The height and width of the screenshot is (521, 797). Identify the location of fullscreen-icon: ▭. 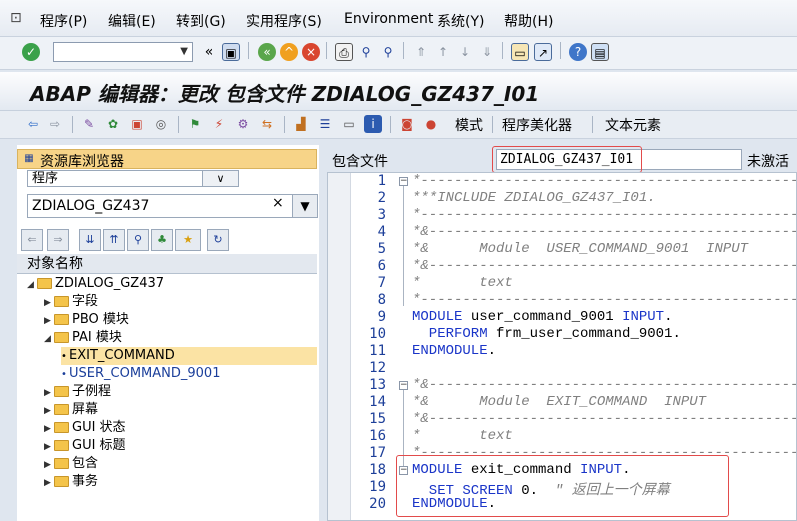
(349, 124).